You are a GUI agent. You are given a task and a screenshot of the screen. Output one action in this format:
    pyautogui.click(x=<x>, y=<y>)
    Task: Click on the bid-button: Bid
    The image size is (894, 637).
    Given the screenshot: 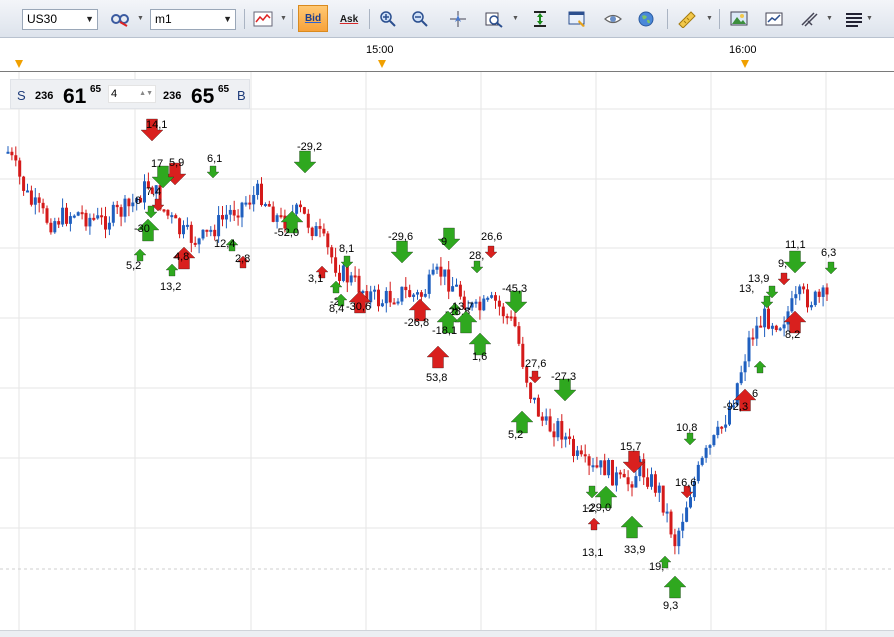 What is the action you would take?
    pyautogui.click(x=313, y=18)
    